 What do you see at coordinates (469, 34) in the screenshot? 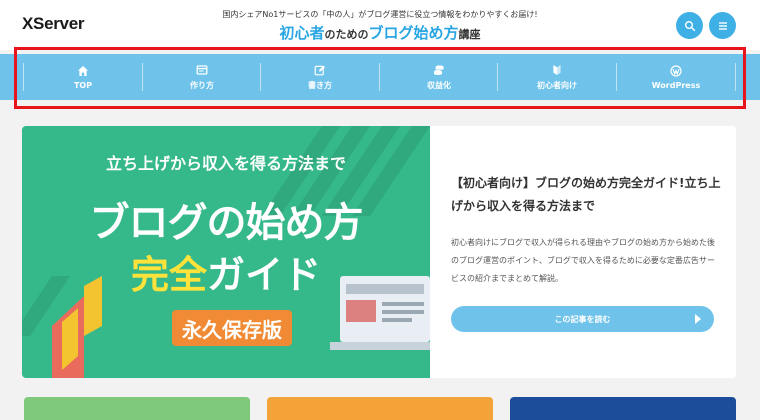
I see `site-title-part4: 講座` at bounding box center [469, 34].